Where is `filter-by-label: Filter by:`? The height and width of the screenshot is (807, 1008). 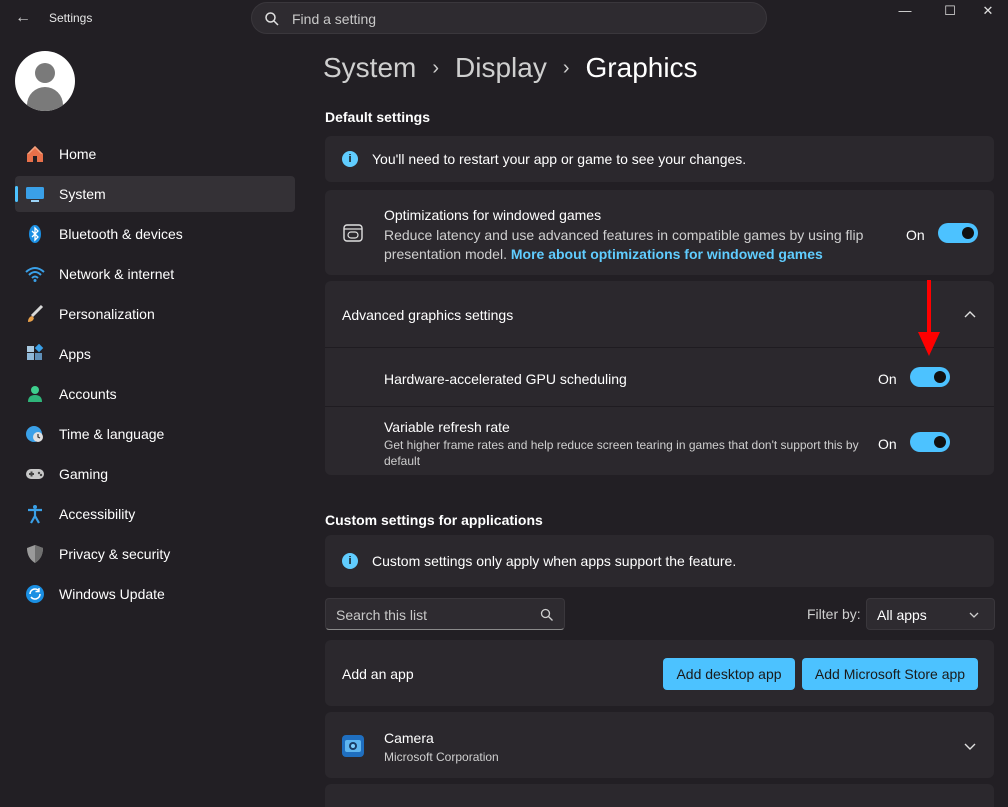
filter-by-label: Filter by: is located at coordinates (834, 614).